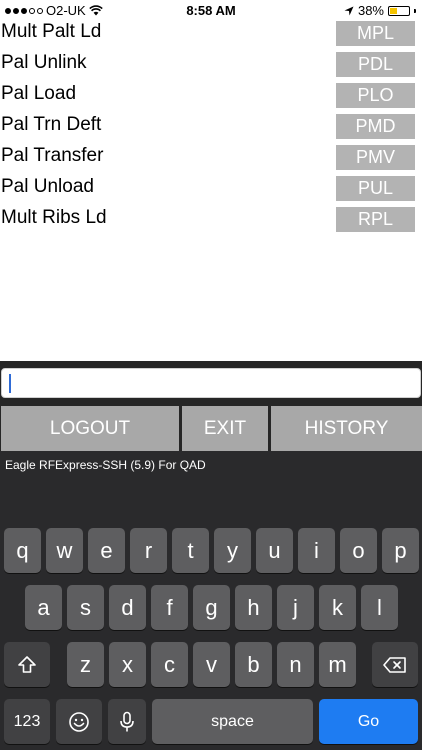 Image resolution: width=422 pixels, height=750 pixels. I want to click on backspace-icon, so click(394, 664).